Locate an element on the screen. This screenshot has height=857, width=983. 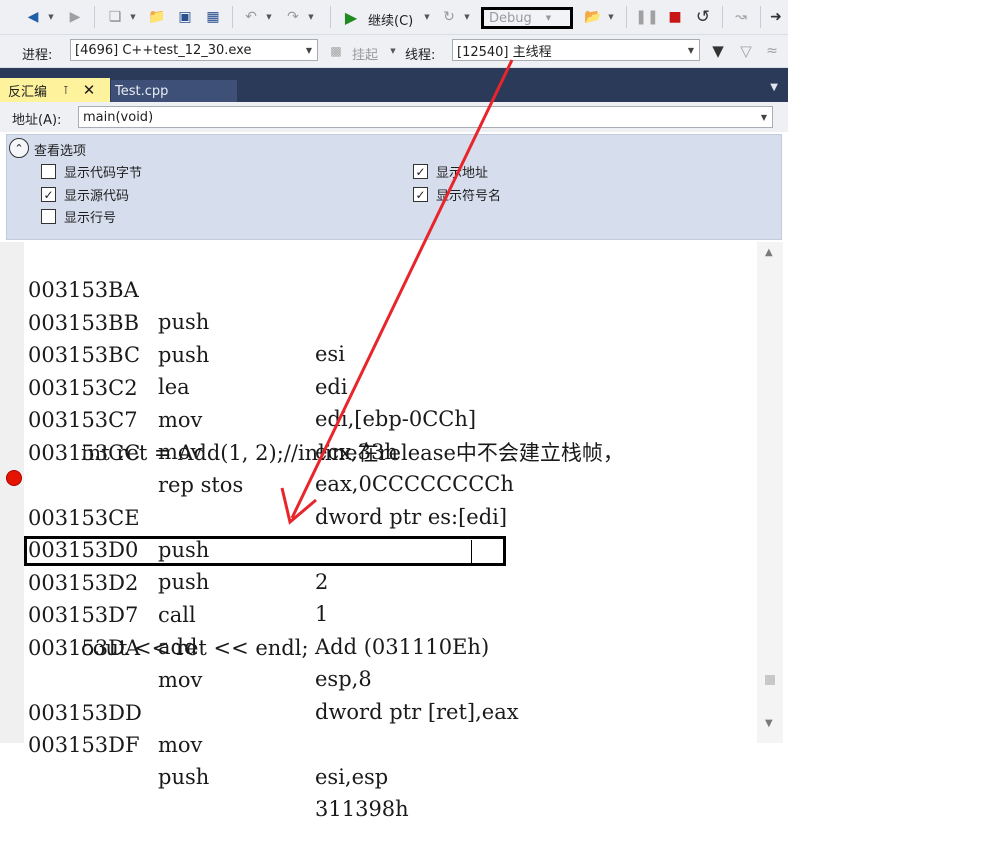
back-dropdown-icon: ▼ is located at coordinates (51, 17).